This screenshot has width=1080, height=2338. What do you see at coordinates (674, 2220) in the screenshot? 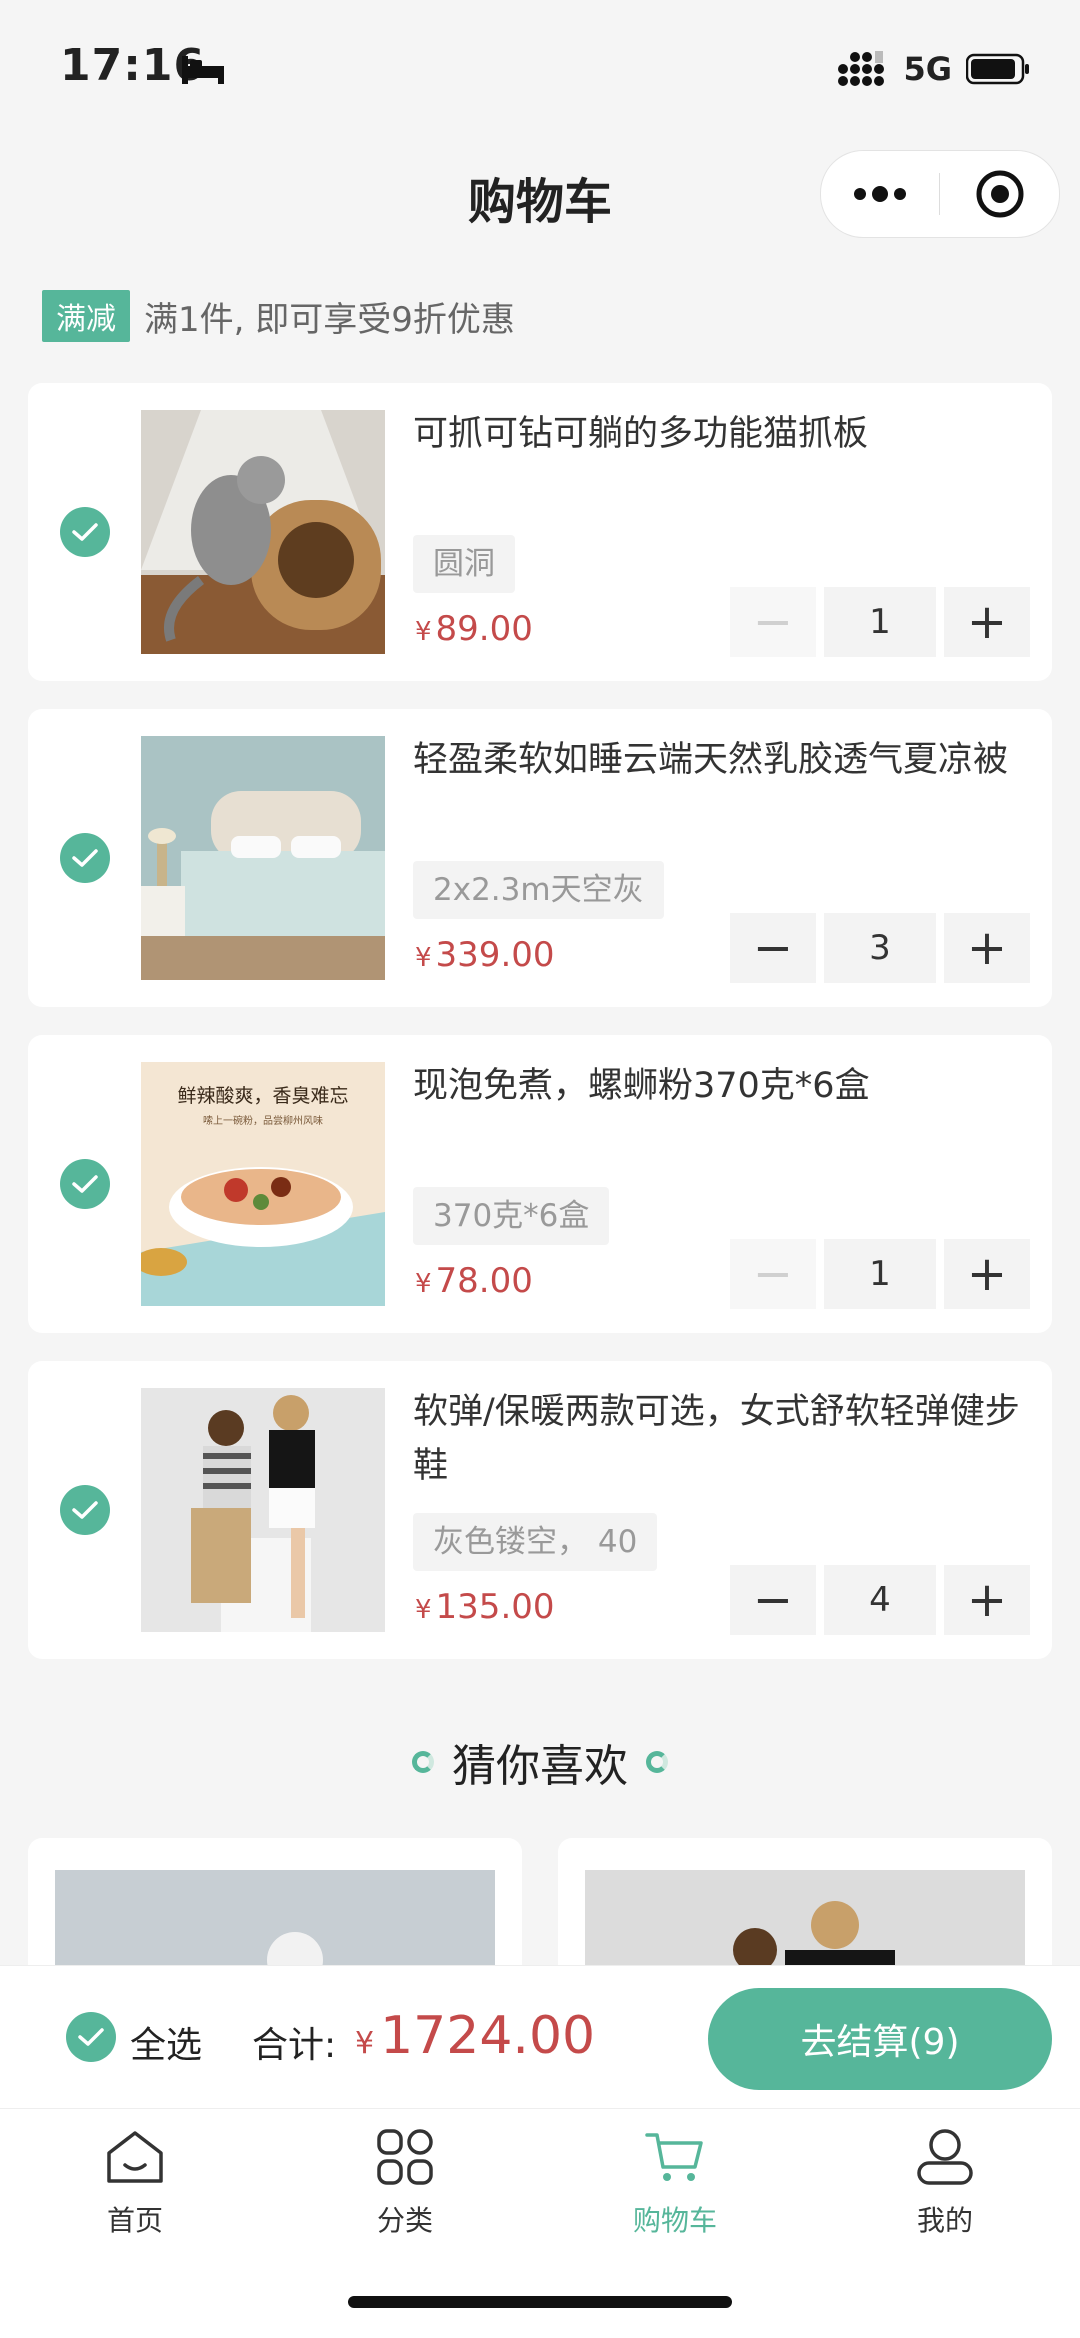
I see `tab-label: 购物车` at bounding box center [674, 2220].